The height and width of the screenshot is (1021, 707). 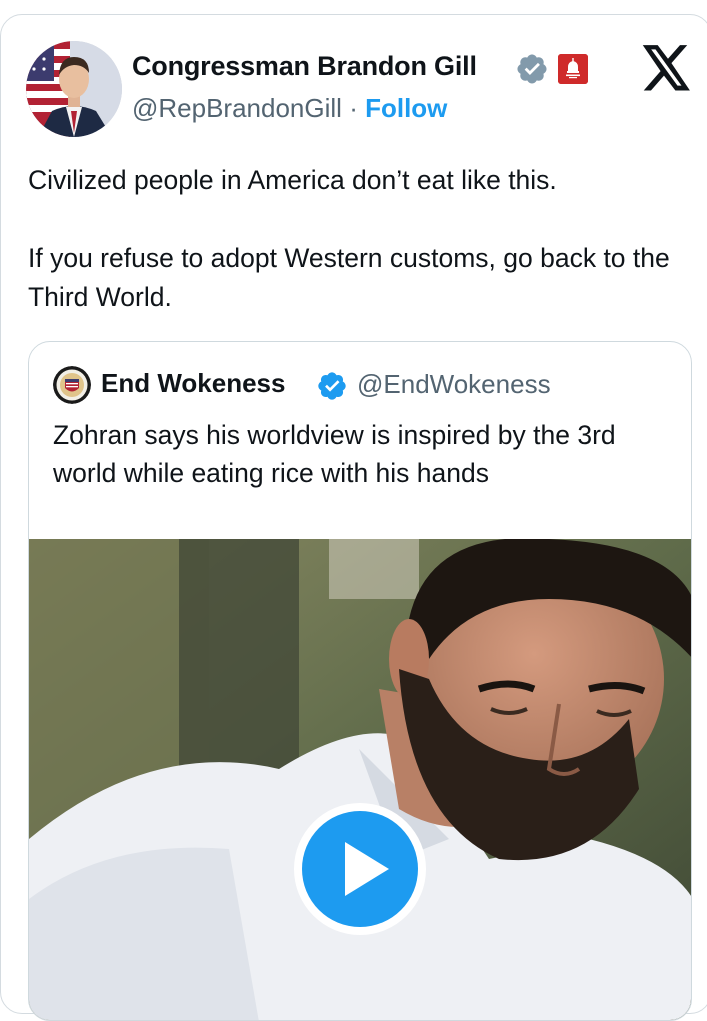 I want to click on quoted-author-avatar, so click(x=72, y=385).